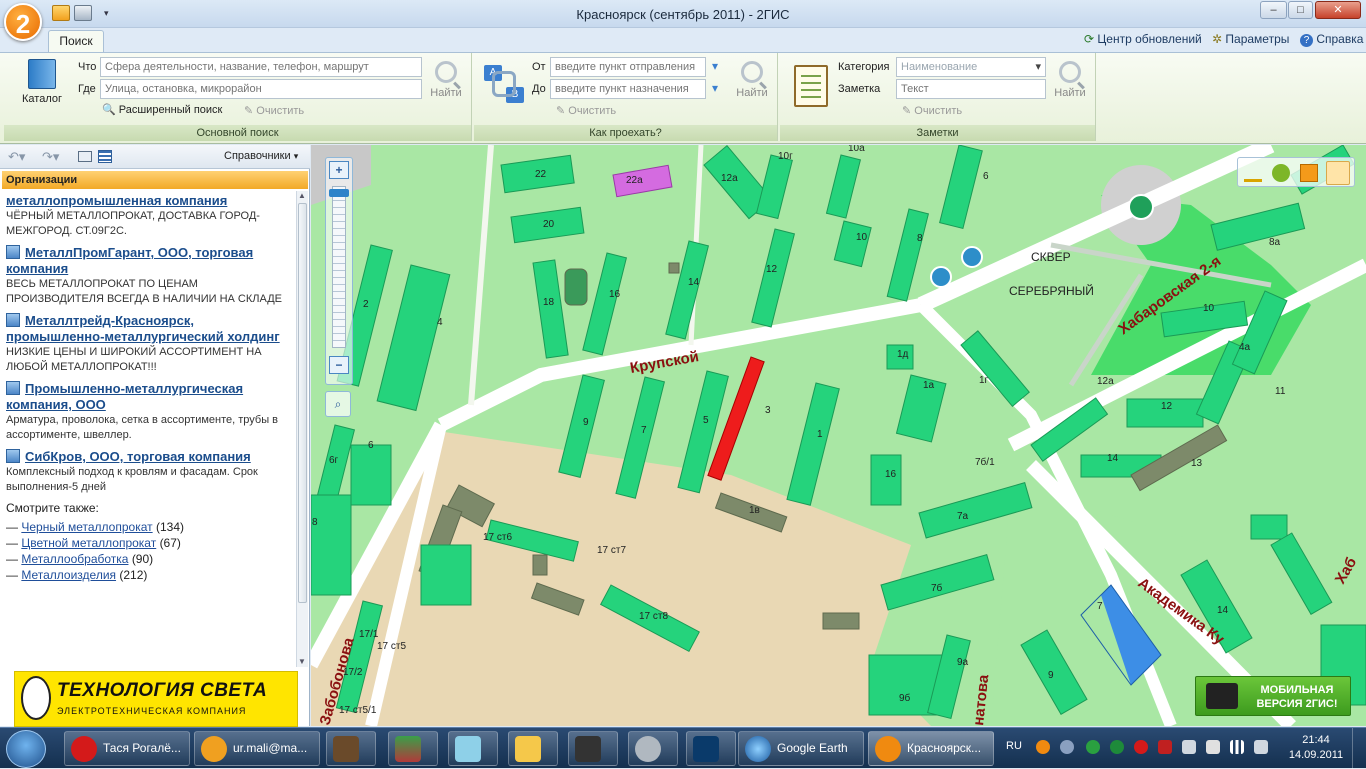 The image size is (1366, 769). I want to click on route-clear-button: ✎ Очистить, so click(586, 110).